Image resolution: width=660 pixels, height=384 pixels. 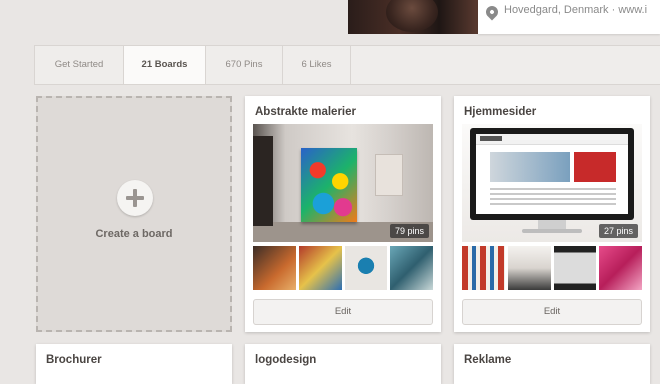 What do you see at coordinates (488, 360) in the screenshot?
I see `board-title: Reklame` at bounding box center [488, 360].